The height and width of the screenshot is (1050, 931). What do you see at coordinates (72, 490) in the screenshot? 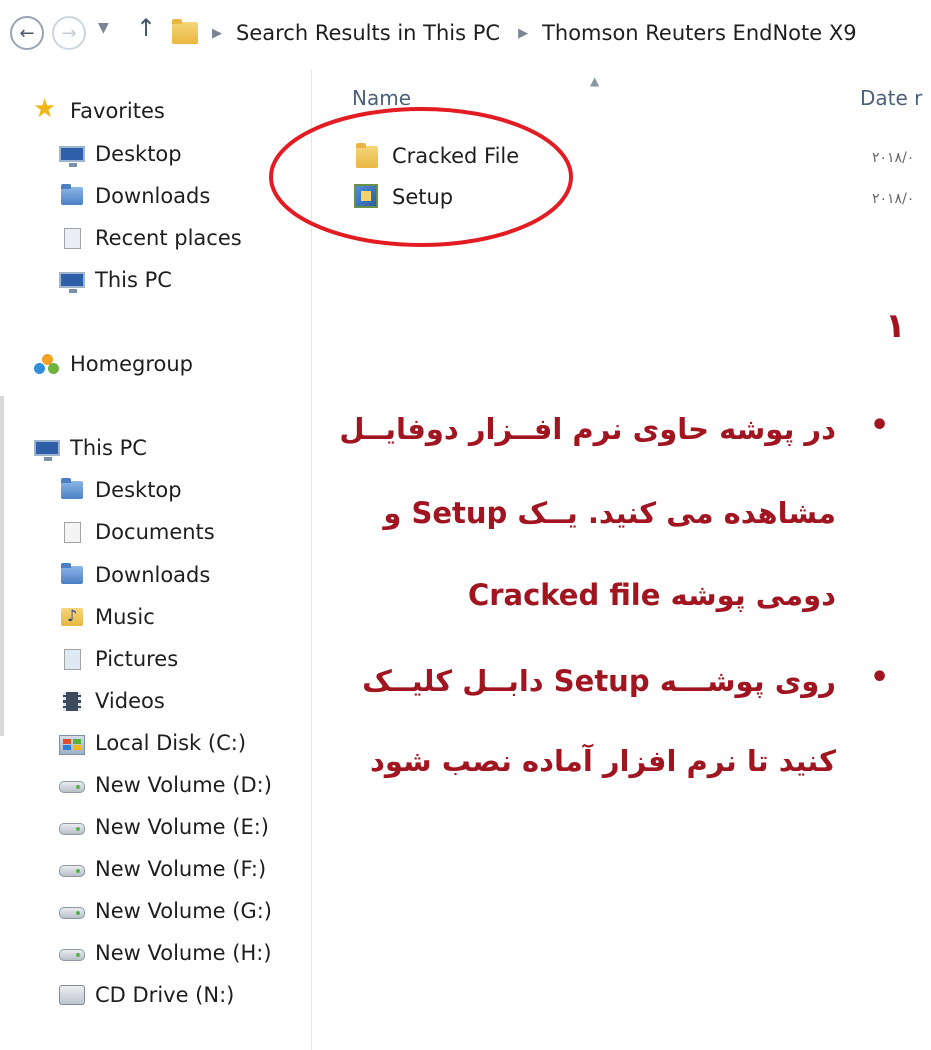
I see `desktop-folder-icon` at bounding box center [72, 490].